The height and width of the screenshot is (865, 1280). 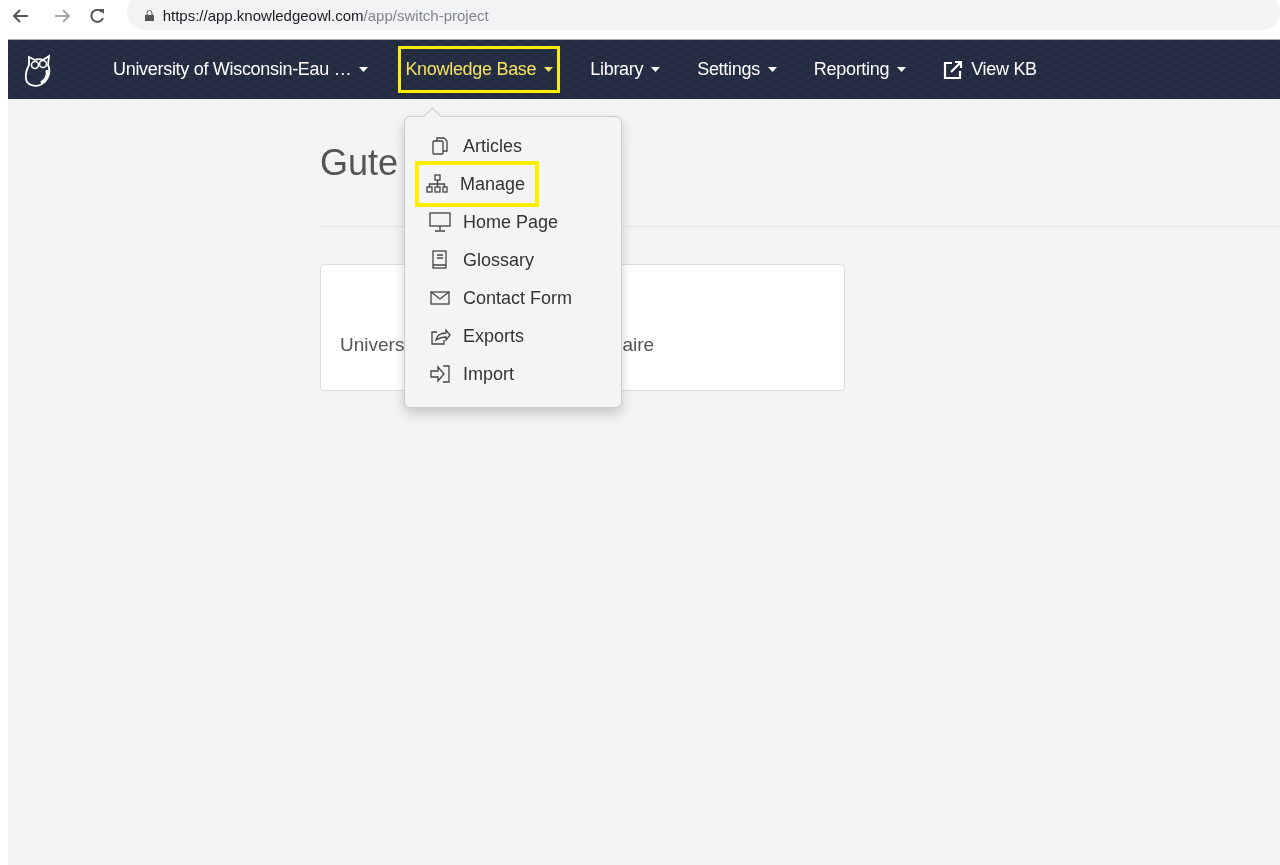 I want to click on project-name: Univers, so click(x=372, y=345).